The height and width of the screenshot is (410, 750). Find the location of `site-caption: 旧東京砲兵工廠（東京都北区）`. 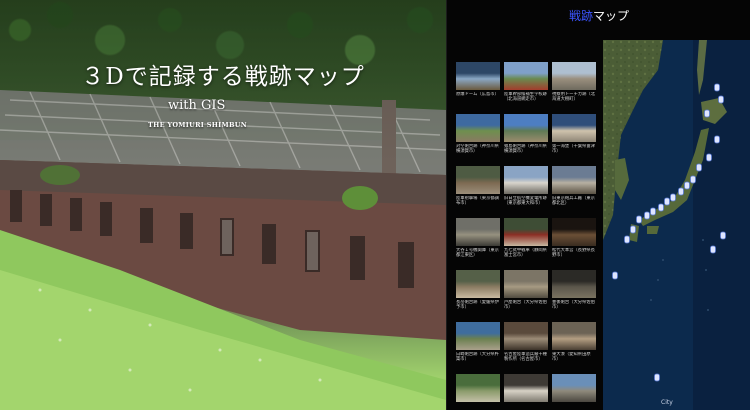

site-caption: 旧東京砲兵工廠（東京都北区） is located at coordinates (573, 201).